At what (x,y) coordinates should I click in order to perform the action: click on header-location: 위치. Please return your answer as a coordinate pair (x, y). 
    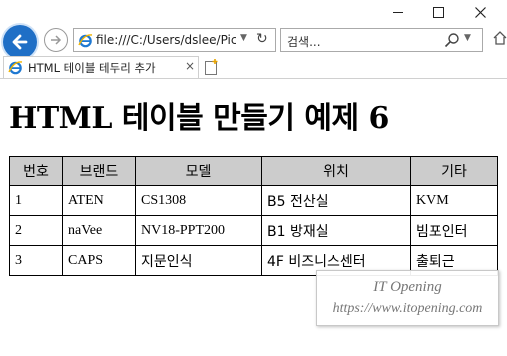
    Looking at the image, I should click on (336, 171).